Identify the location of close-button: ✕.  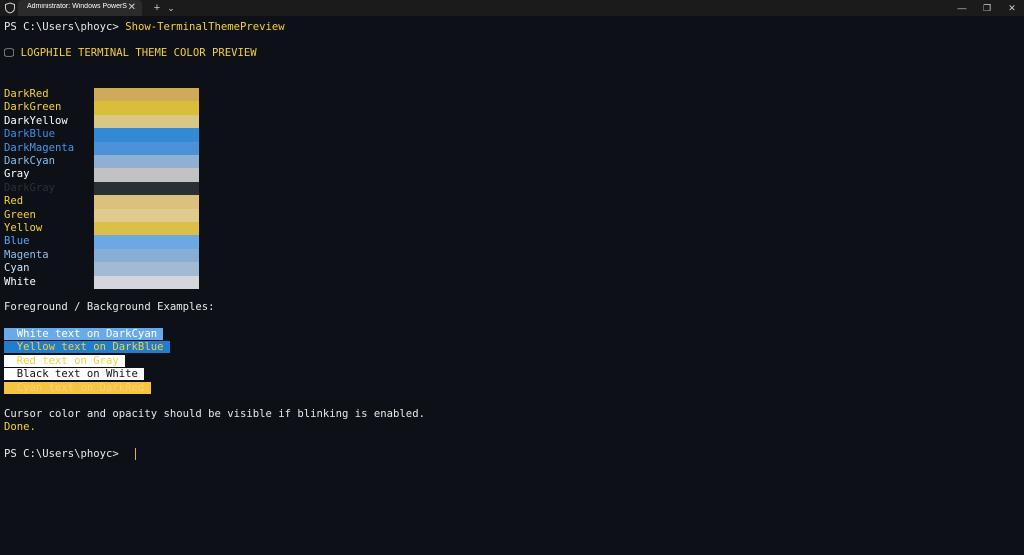
(1012, 8).